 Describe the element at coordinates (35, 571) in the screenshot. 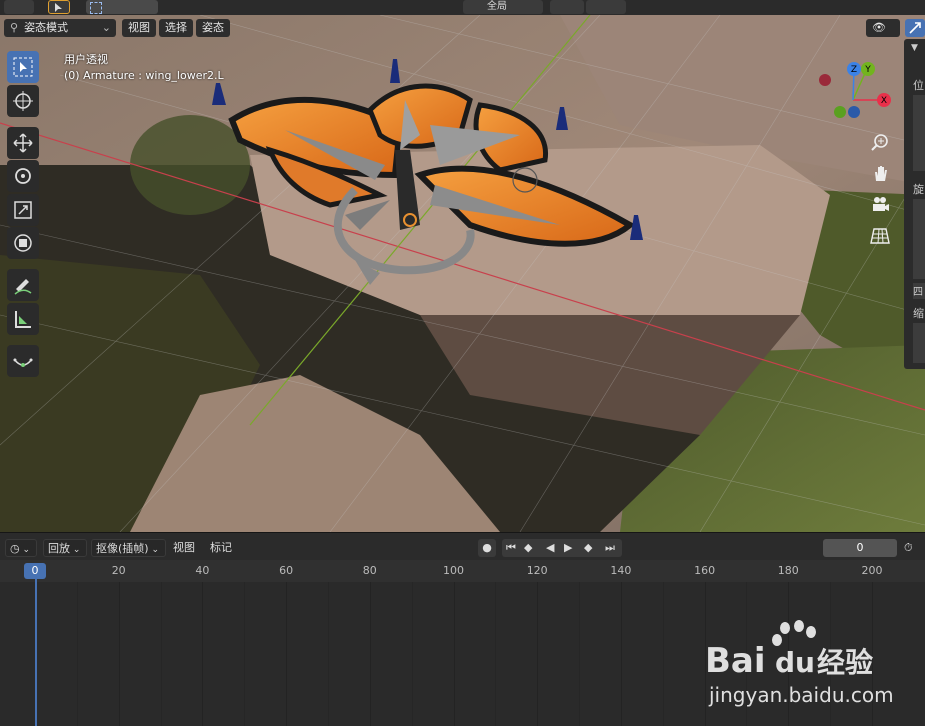

I see `playhead-frame-indicator: 0` at that location.